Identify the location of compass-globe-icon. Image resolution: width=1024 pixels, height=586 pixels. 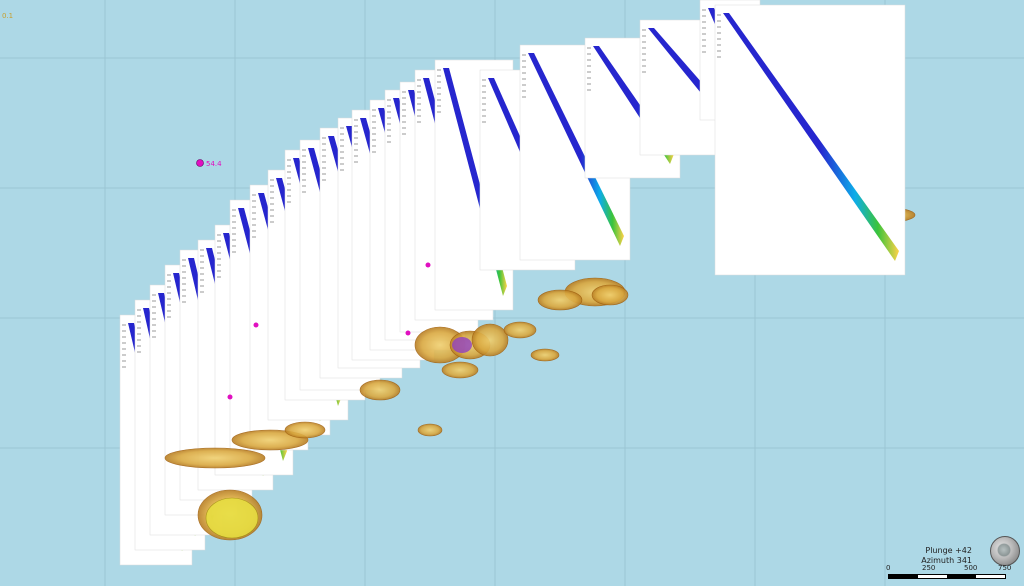
(1005, 551).